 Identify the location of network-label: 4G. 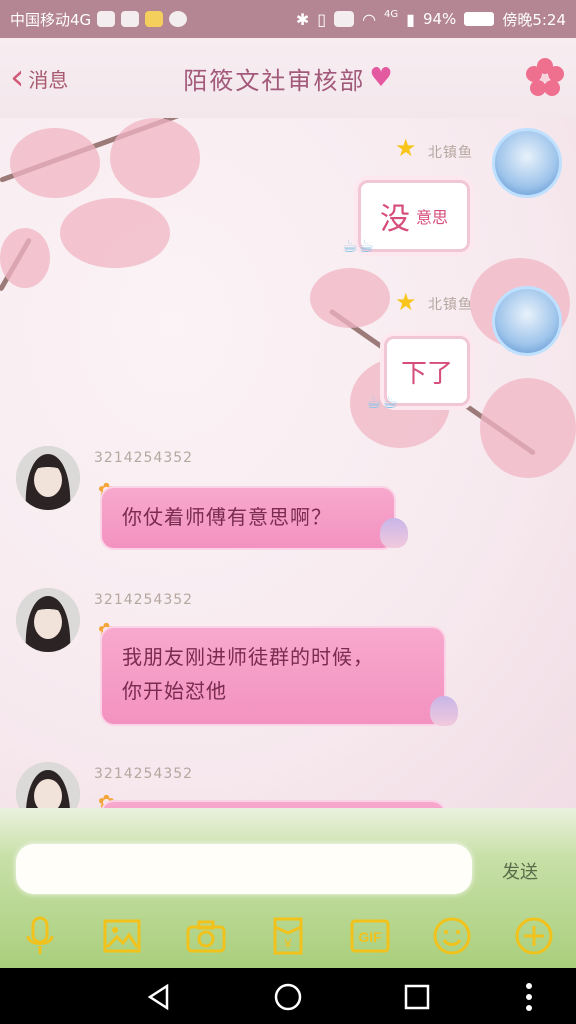
(391, 14).